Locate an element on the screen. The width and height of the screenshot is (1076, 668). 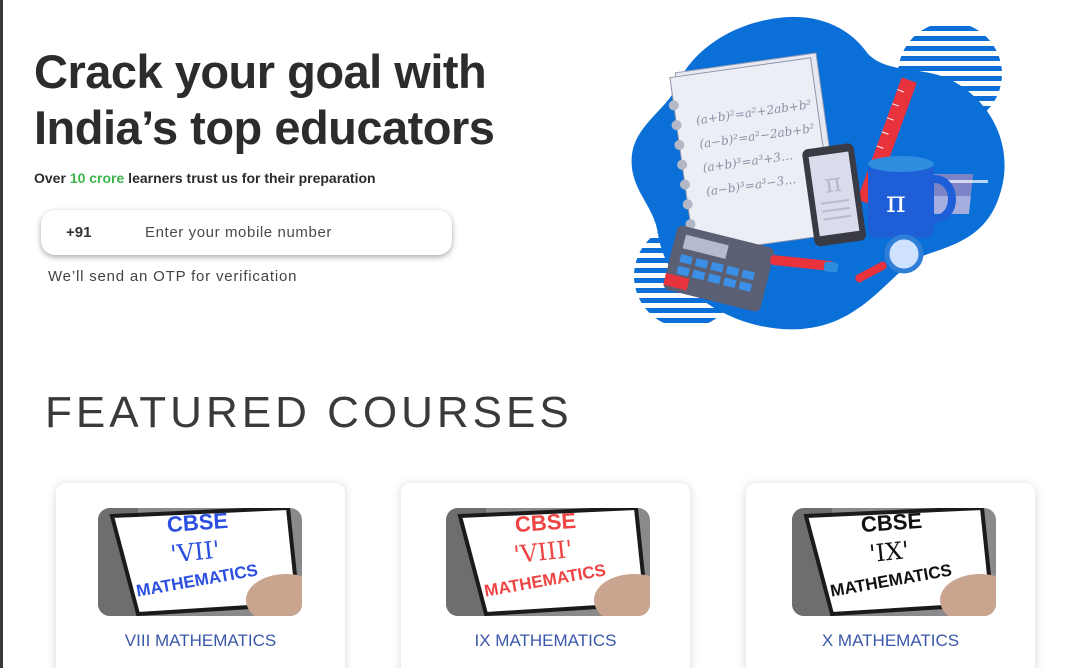
mobile-number-input is located at coordinates (275, 232).